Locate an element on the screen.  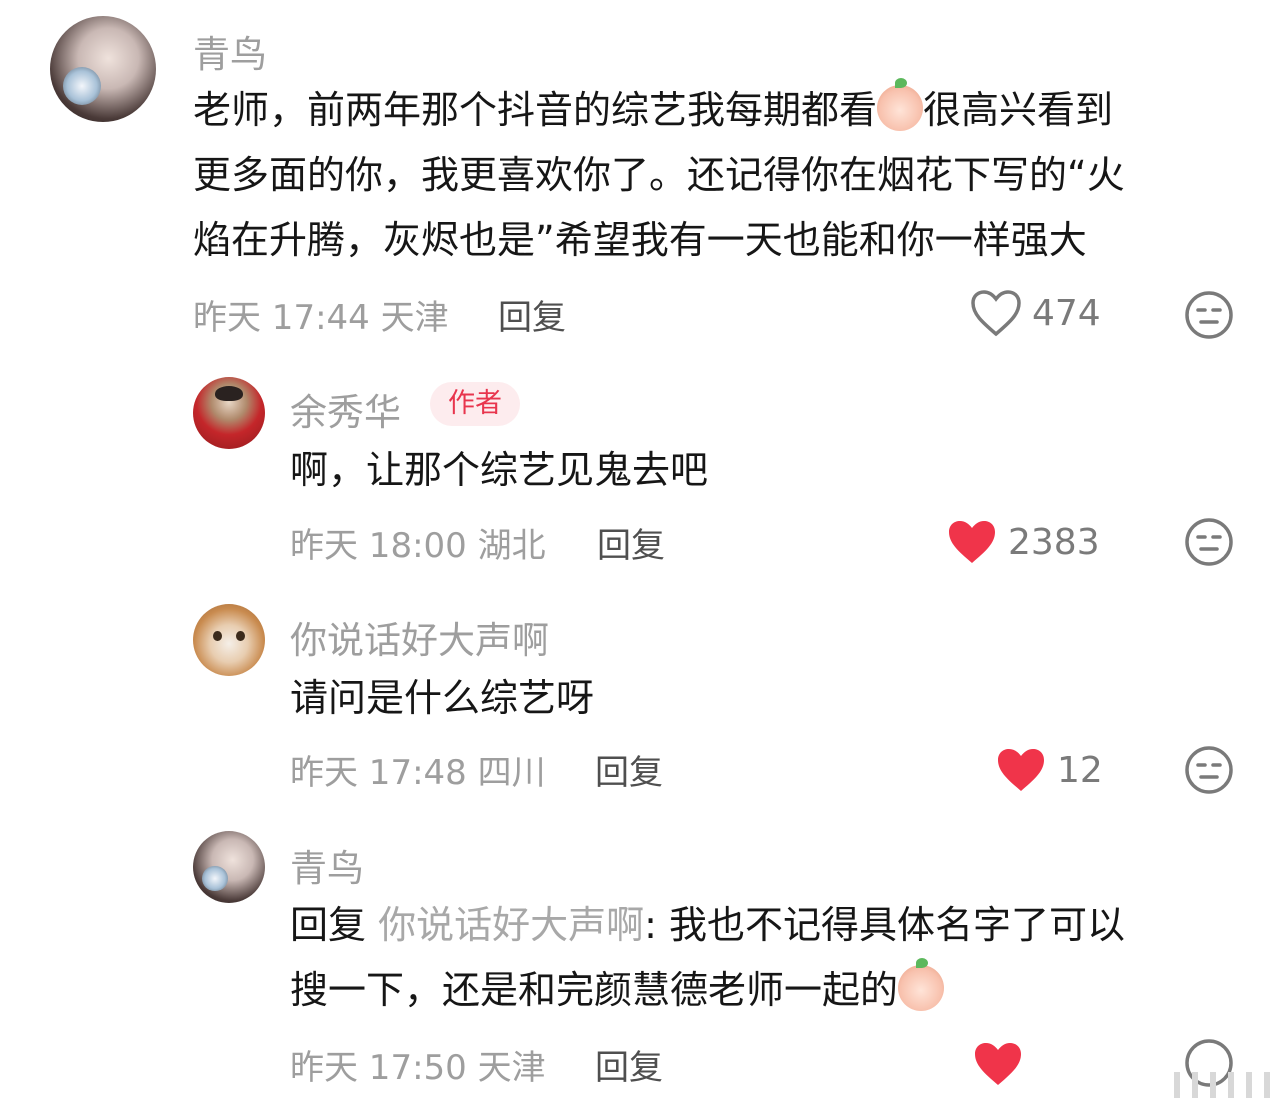
comment-meta: 昨天 17:48 四川 is located at coordinates (418, 769).